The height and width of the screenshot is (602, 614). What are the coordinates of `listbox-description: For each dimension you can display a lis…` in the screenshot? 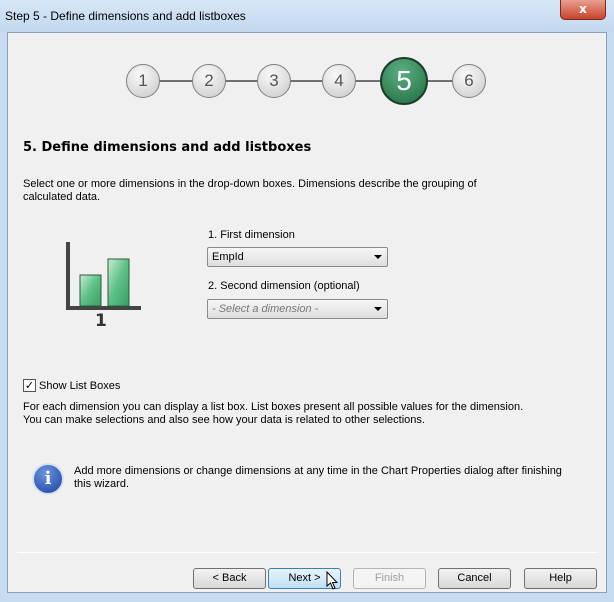 It's located at (273, 413).